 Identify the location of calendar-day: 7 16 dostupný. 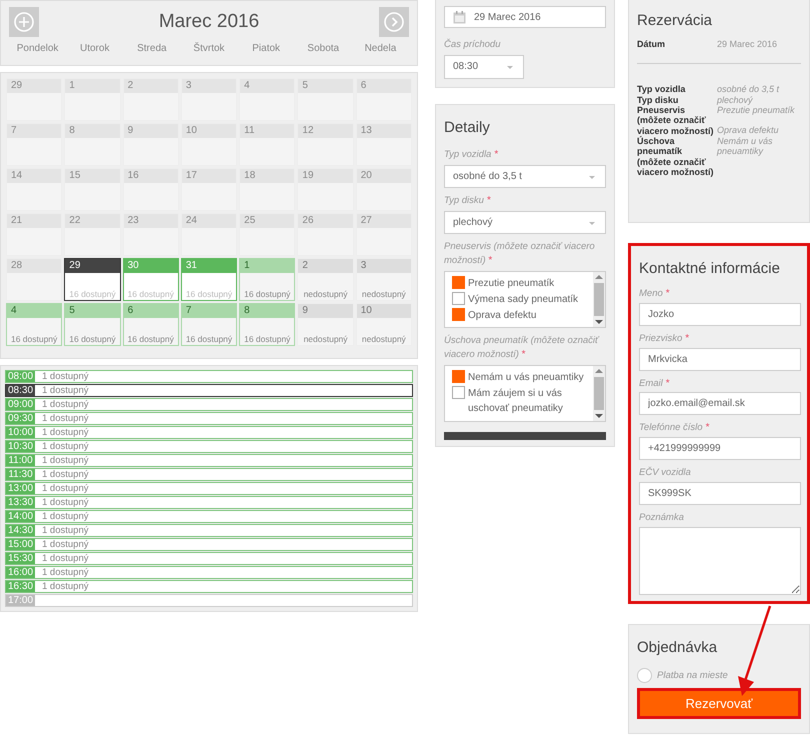
(209, 324).